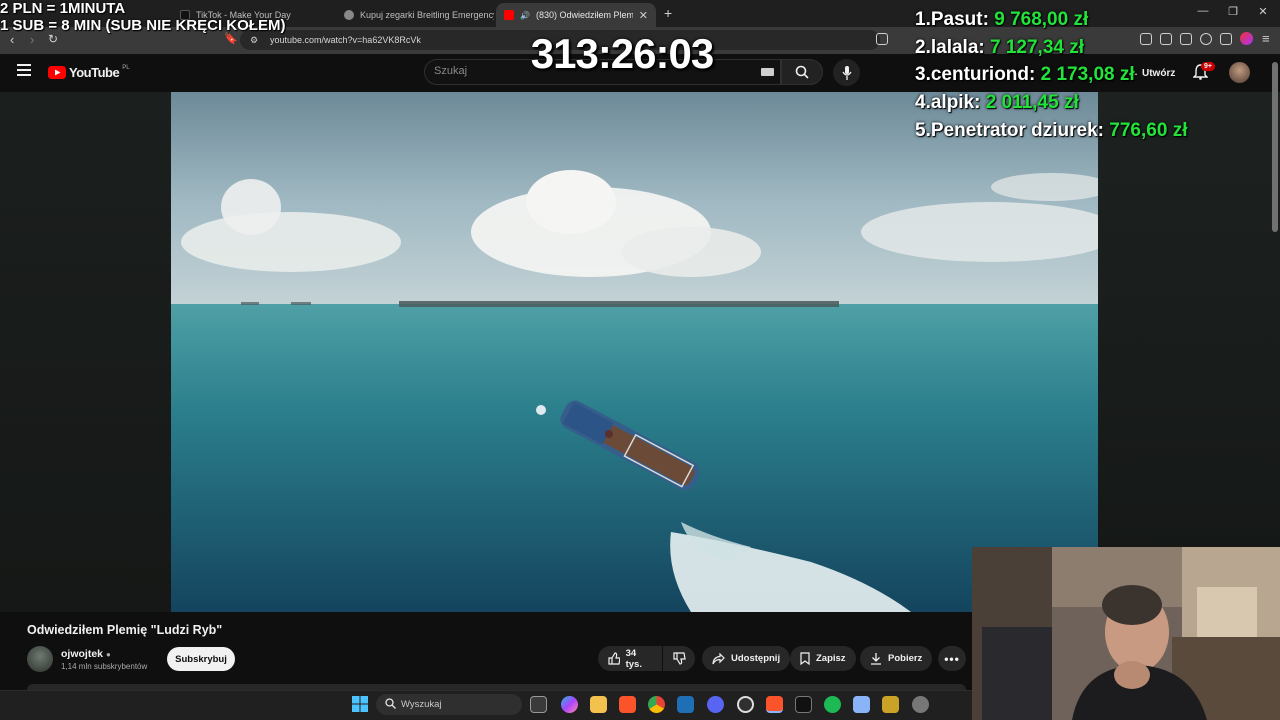 The width and height of the screenshot is (1280, 720). I want to click on settings-gear-icon, so click(920, 704).